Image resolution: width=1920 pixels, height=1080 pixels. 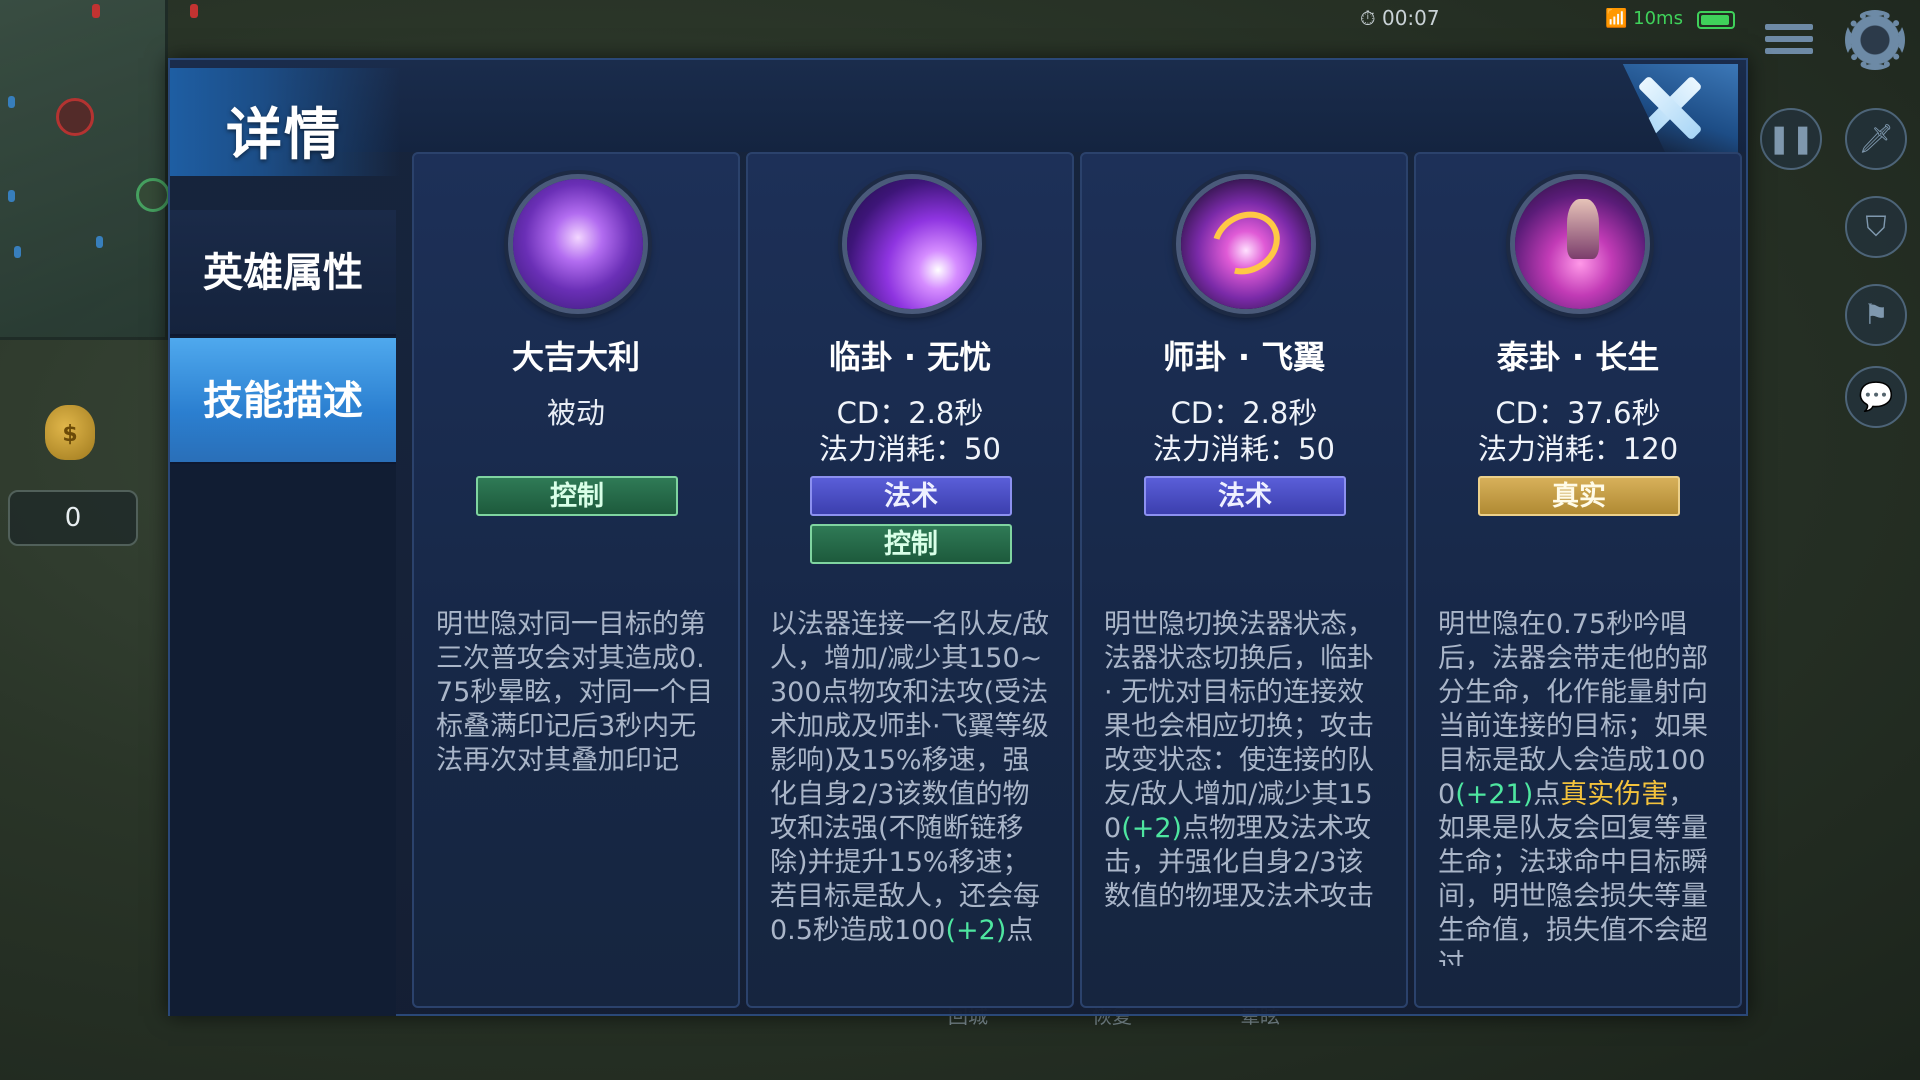 I want to click on enemy-hero-marker, so click(x=75, y=117).